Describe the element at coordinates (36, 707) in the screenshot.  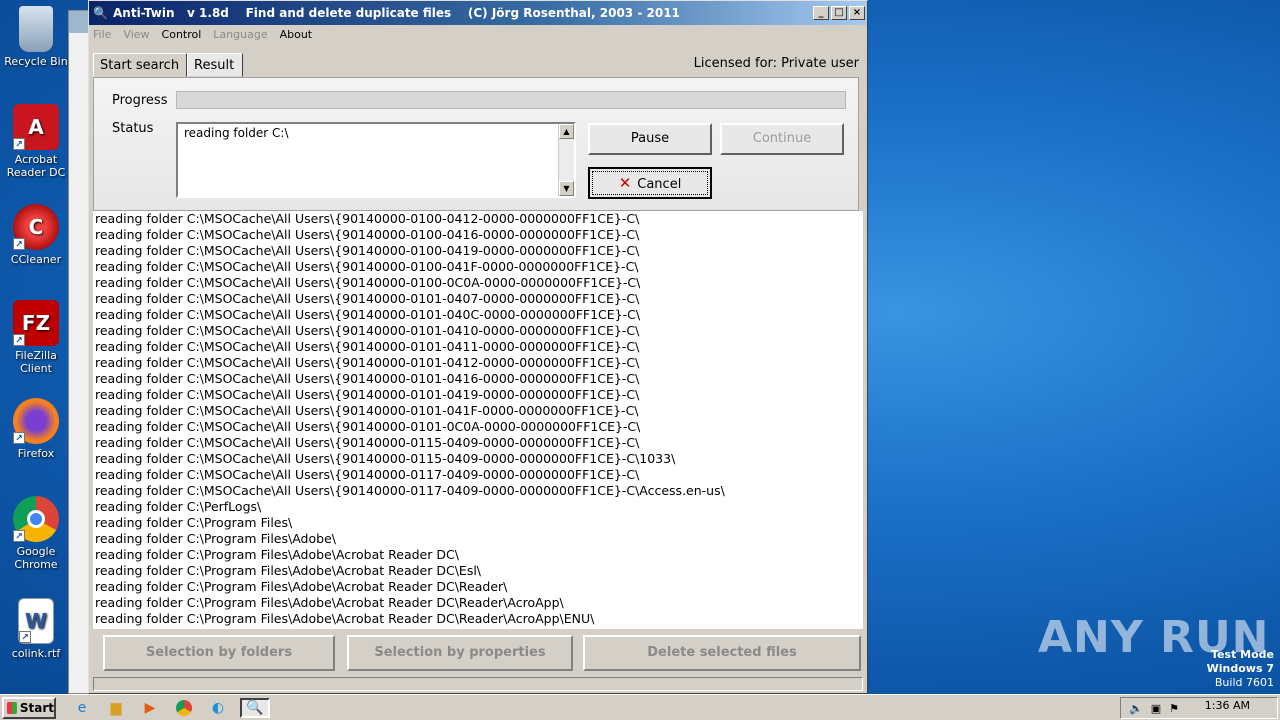
I see `start-label: Start` at that location.